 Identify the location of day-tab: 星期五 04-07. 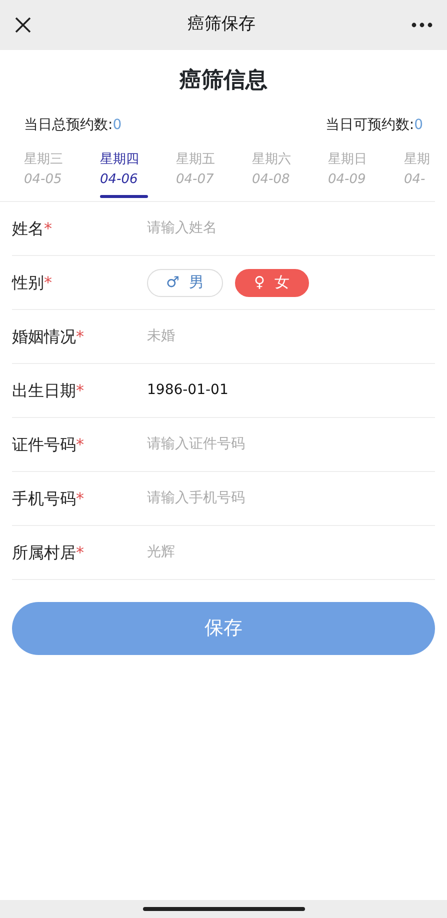
(214, 175).